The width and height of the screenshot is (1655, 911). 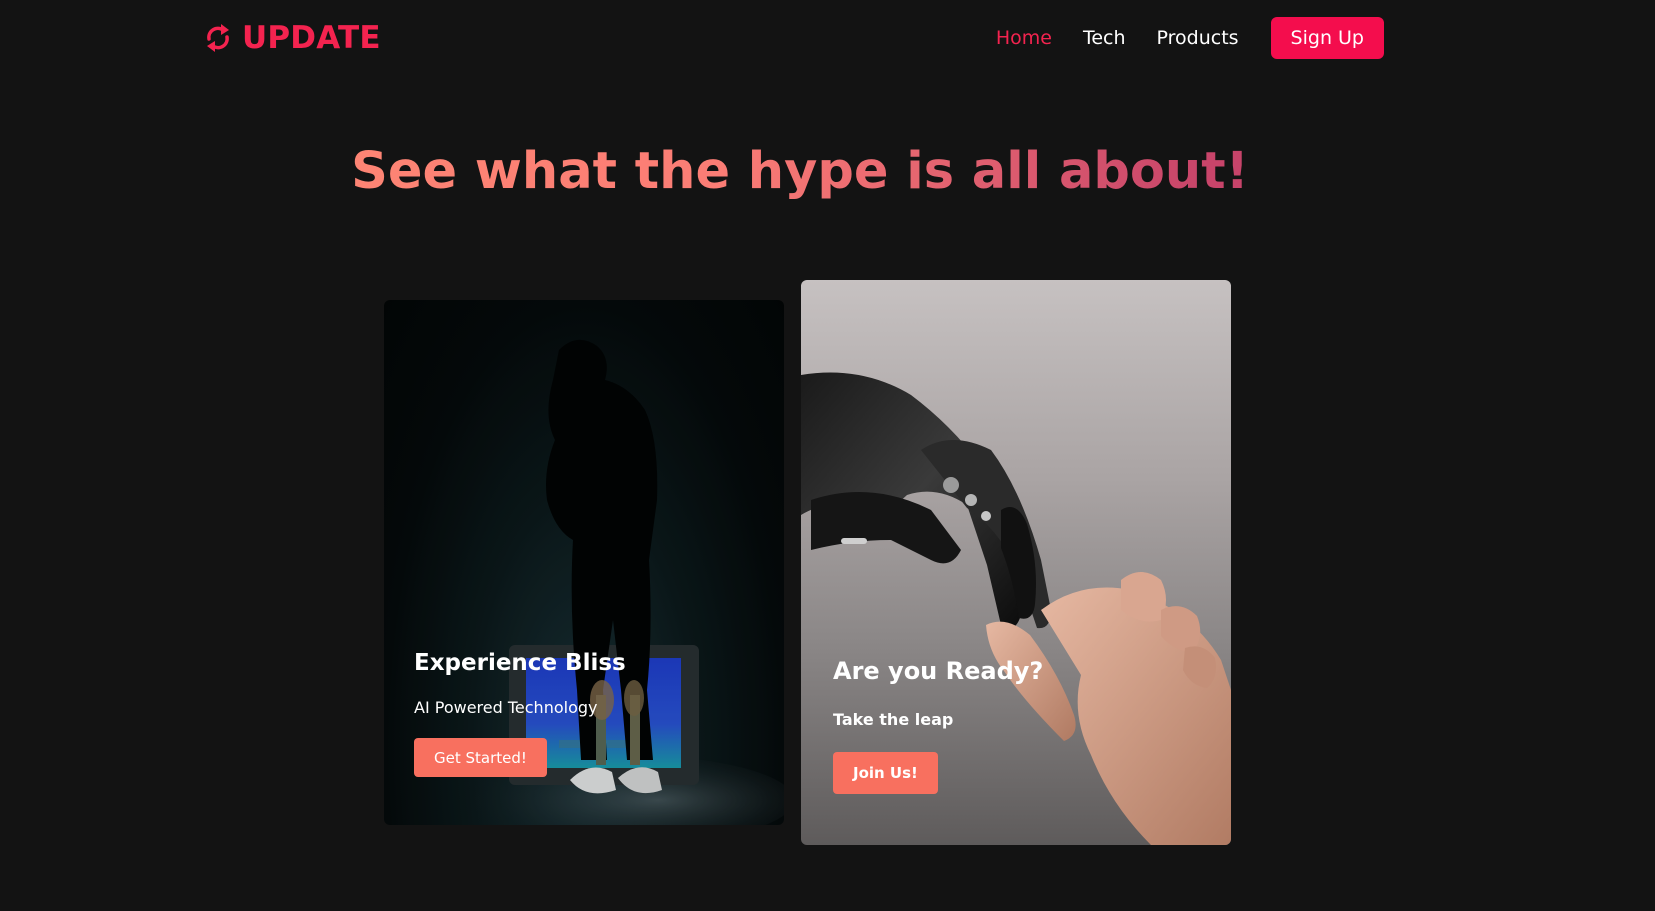 What do you see at coordinates (1198, 38) in the screenshot?
I see `nav-link-products: Products` at bounding box center [1198, 38].